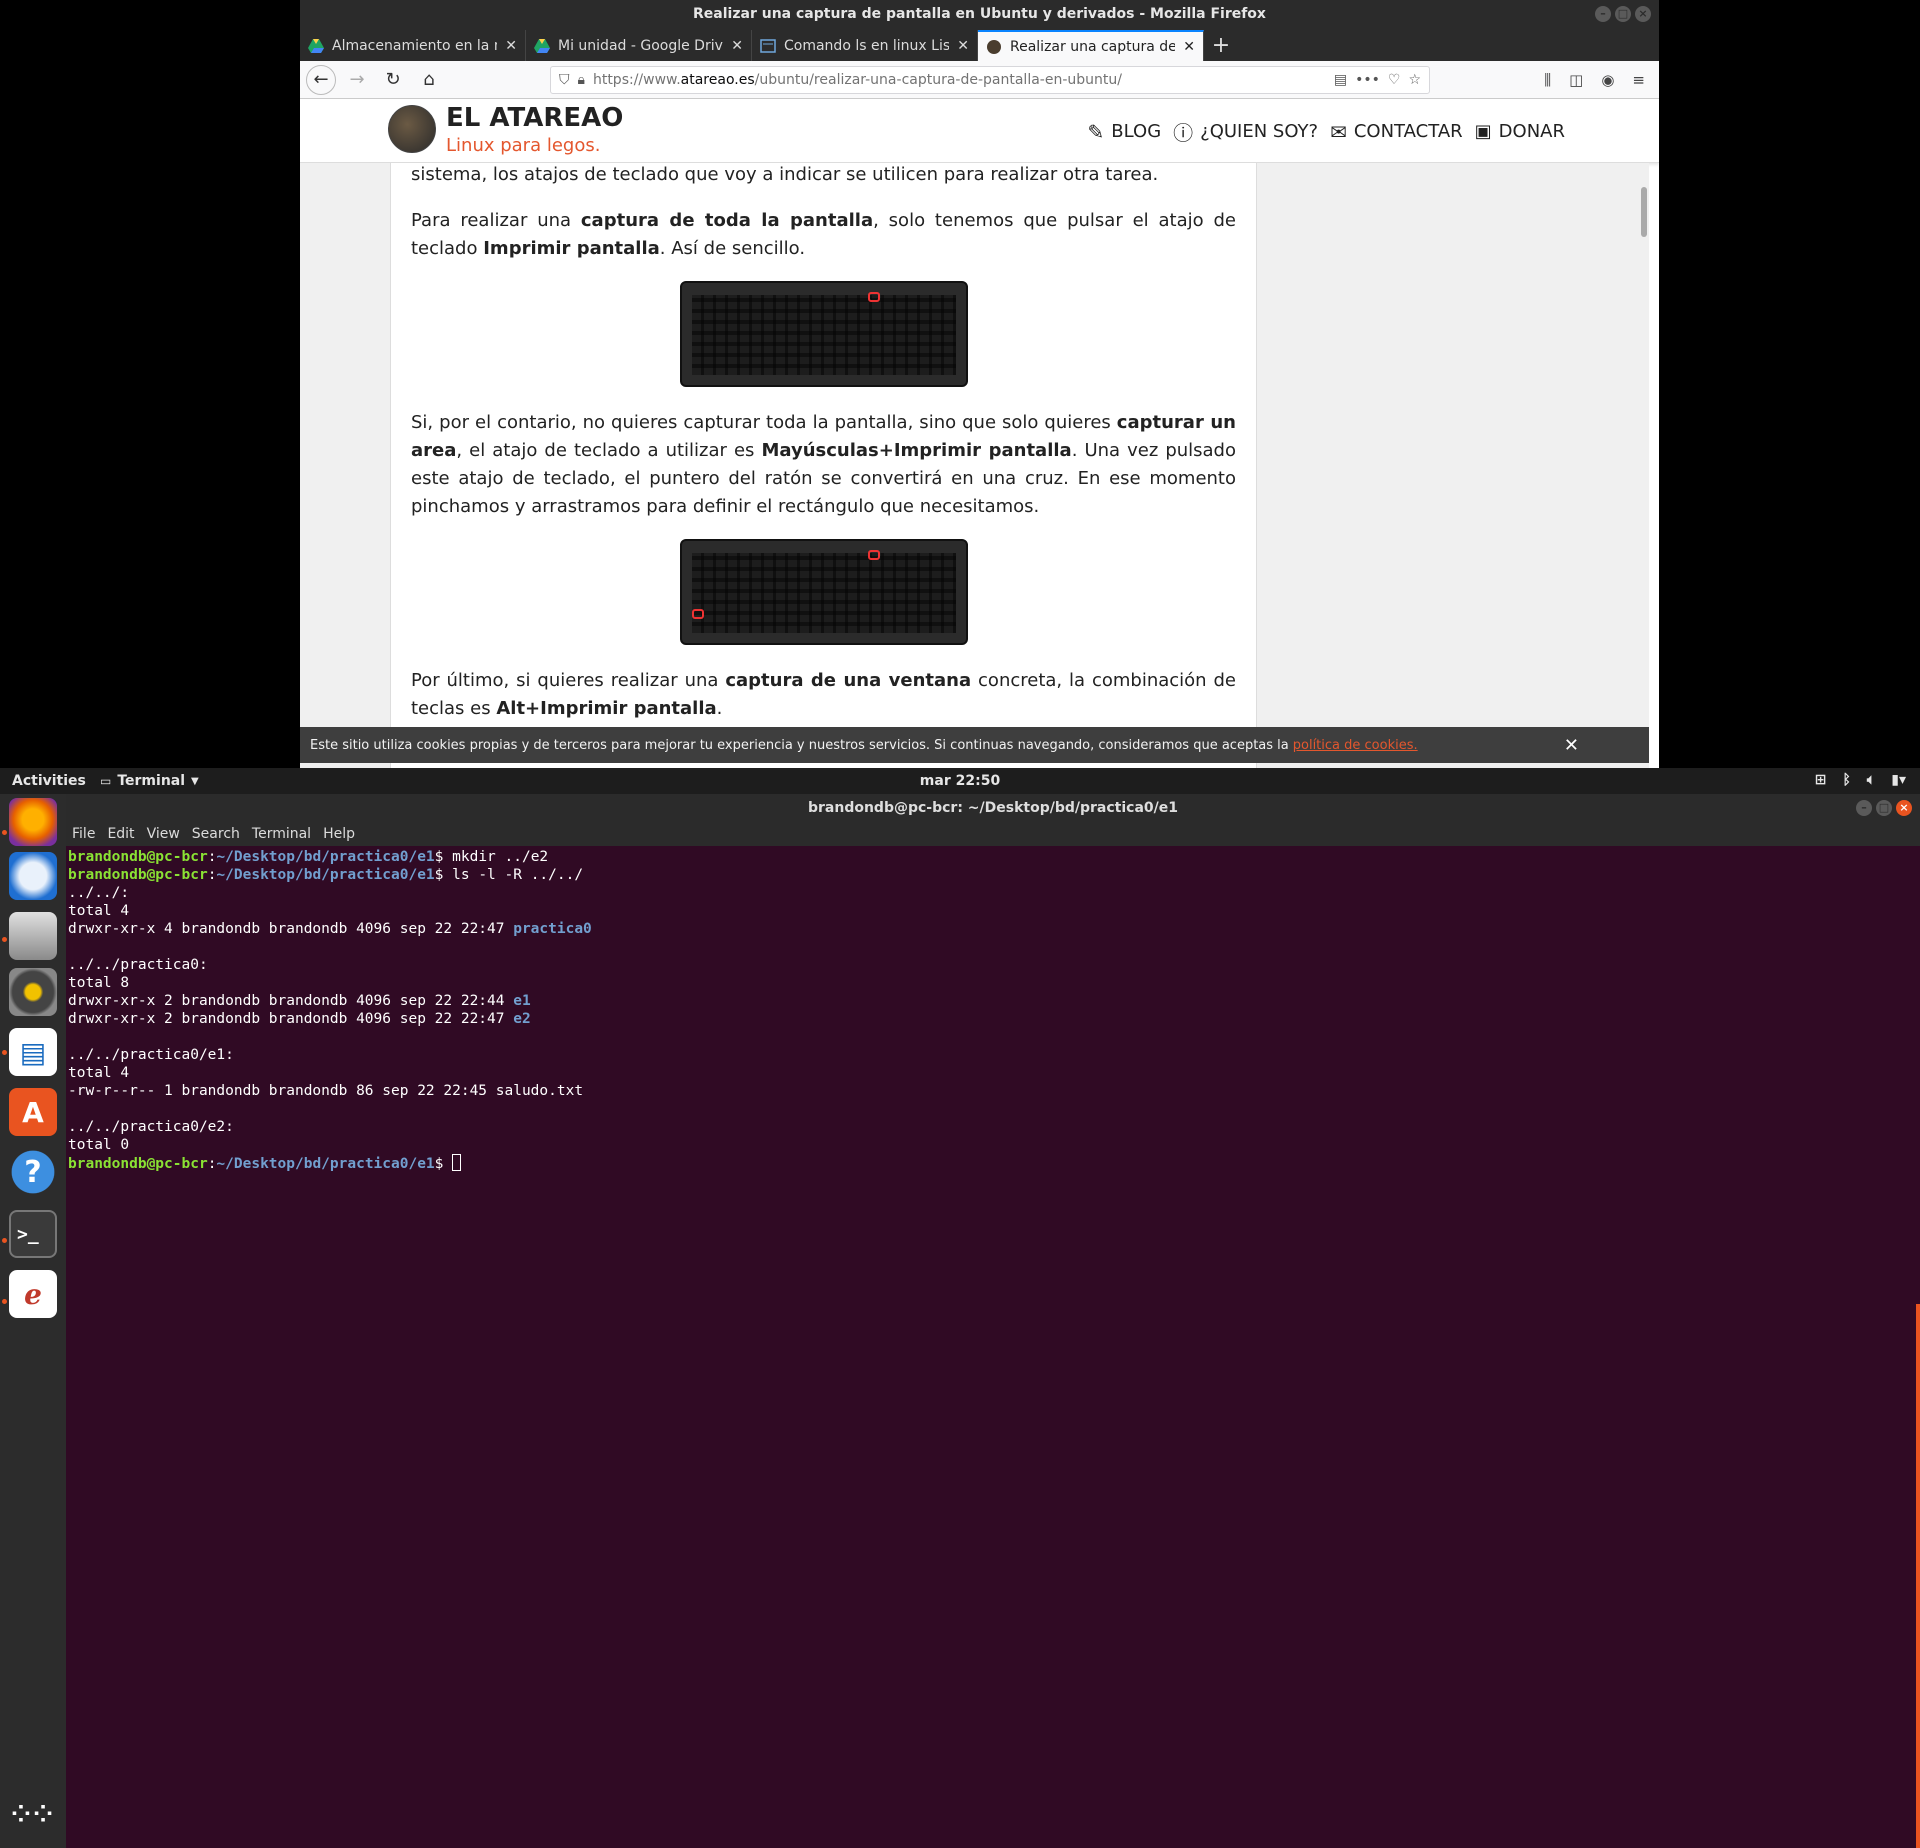  Describe the element at coordinates (1221, 45) in the screenshot. I see `new-tab-button: +` at that location.